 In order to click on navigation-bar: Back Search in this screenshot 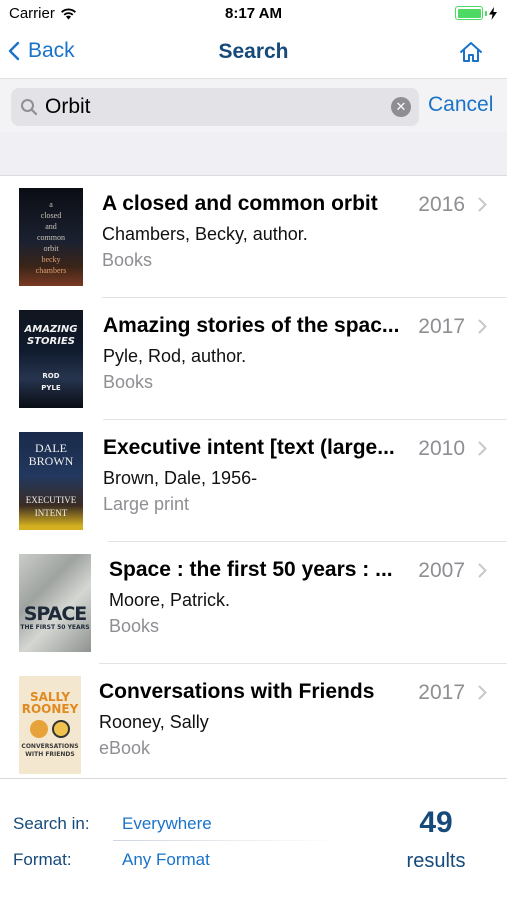, I will do `click(253, 53)`.